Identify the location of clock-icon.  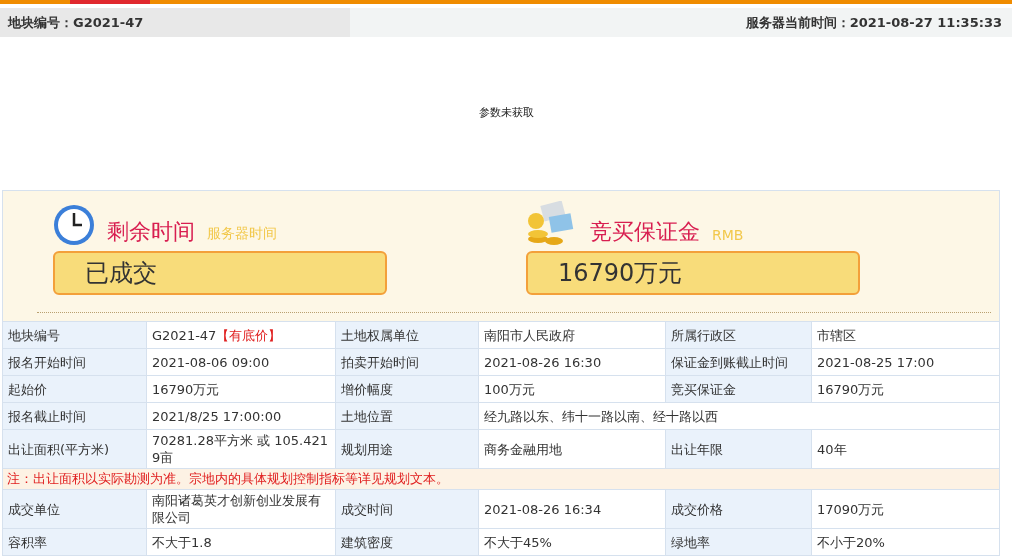
(74, 225).